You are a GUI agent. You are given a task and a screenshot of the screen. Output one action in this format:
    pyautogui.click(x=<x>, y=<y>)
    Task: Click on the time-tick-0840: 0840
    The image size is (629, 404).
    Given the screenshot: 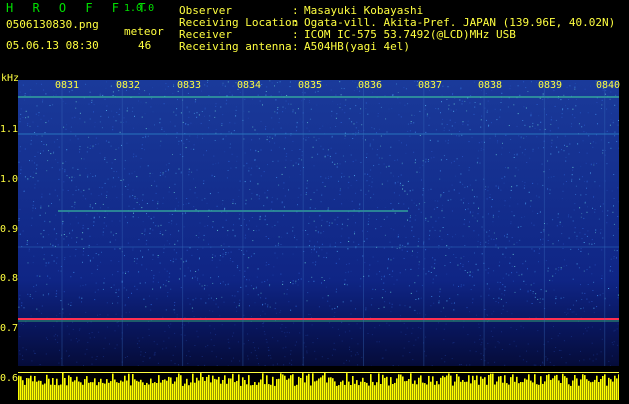 What is the action you would take?
    pyautogui.click(x=608, y=86)
    